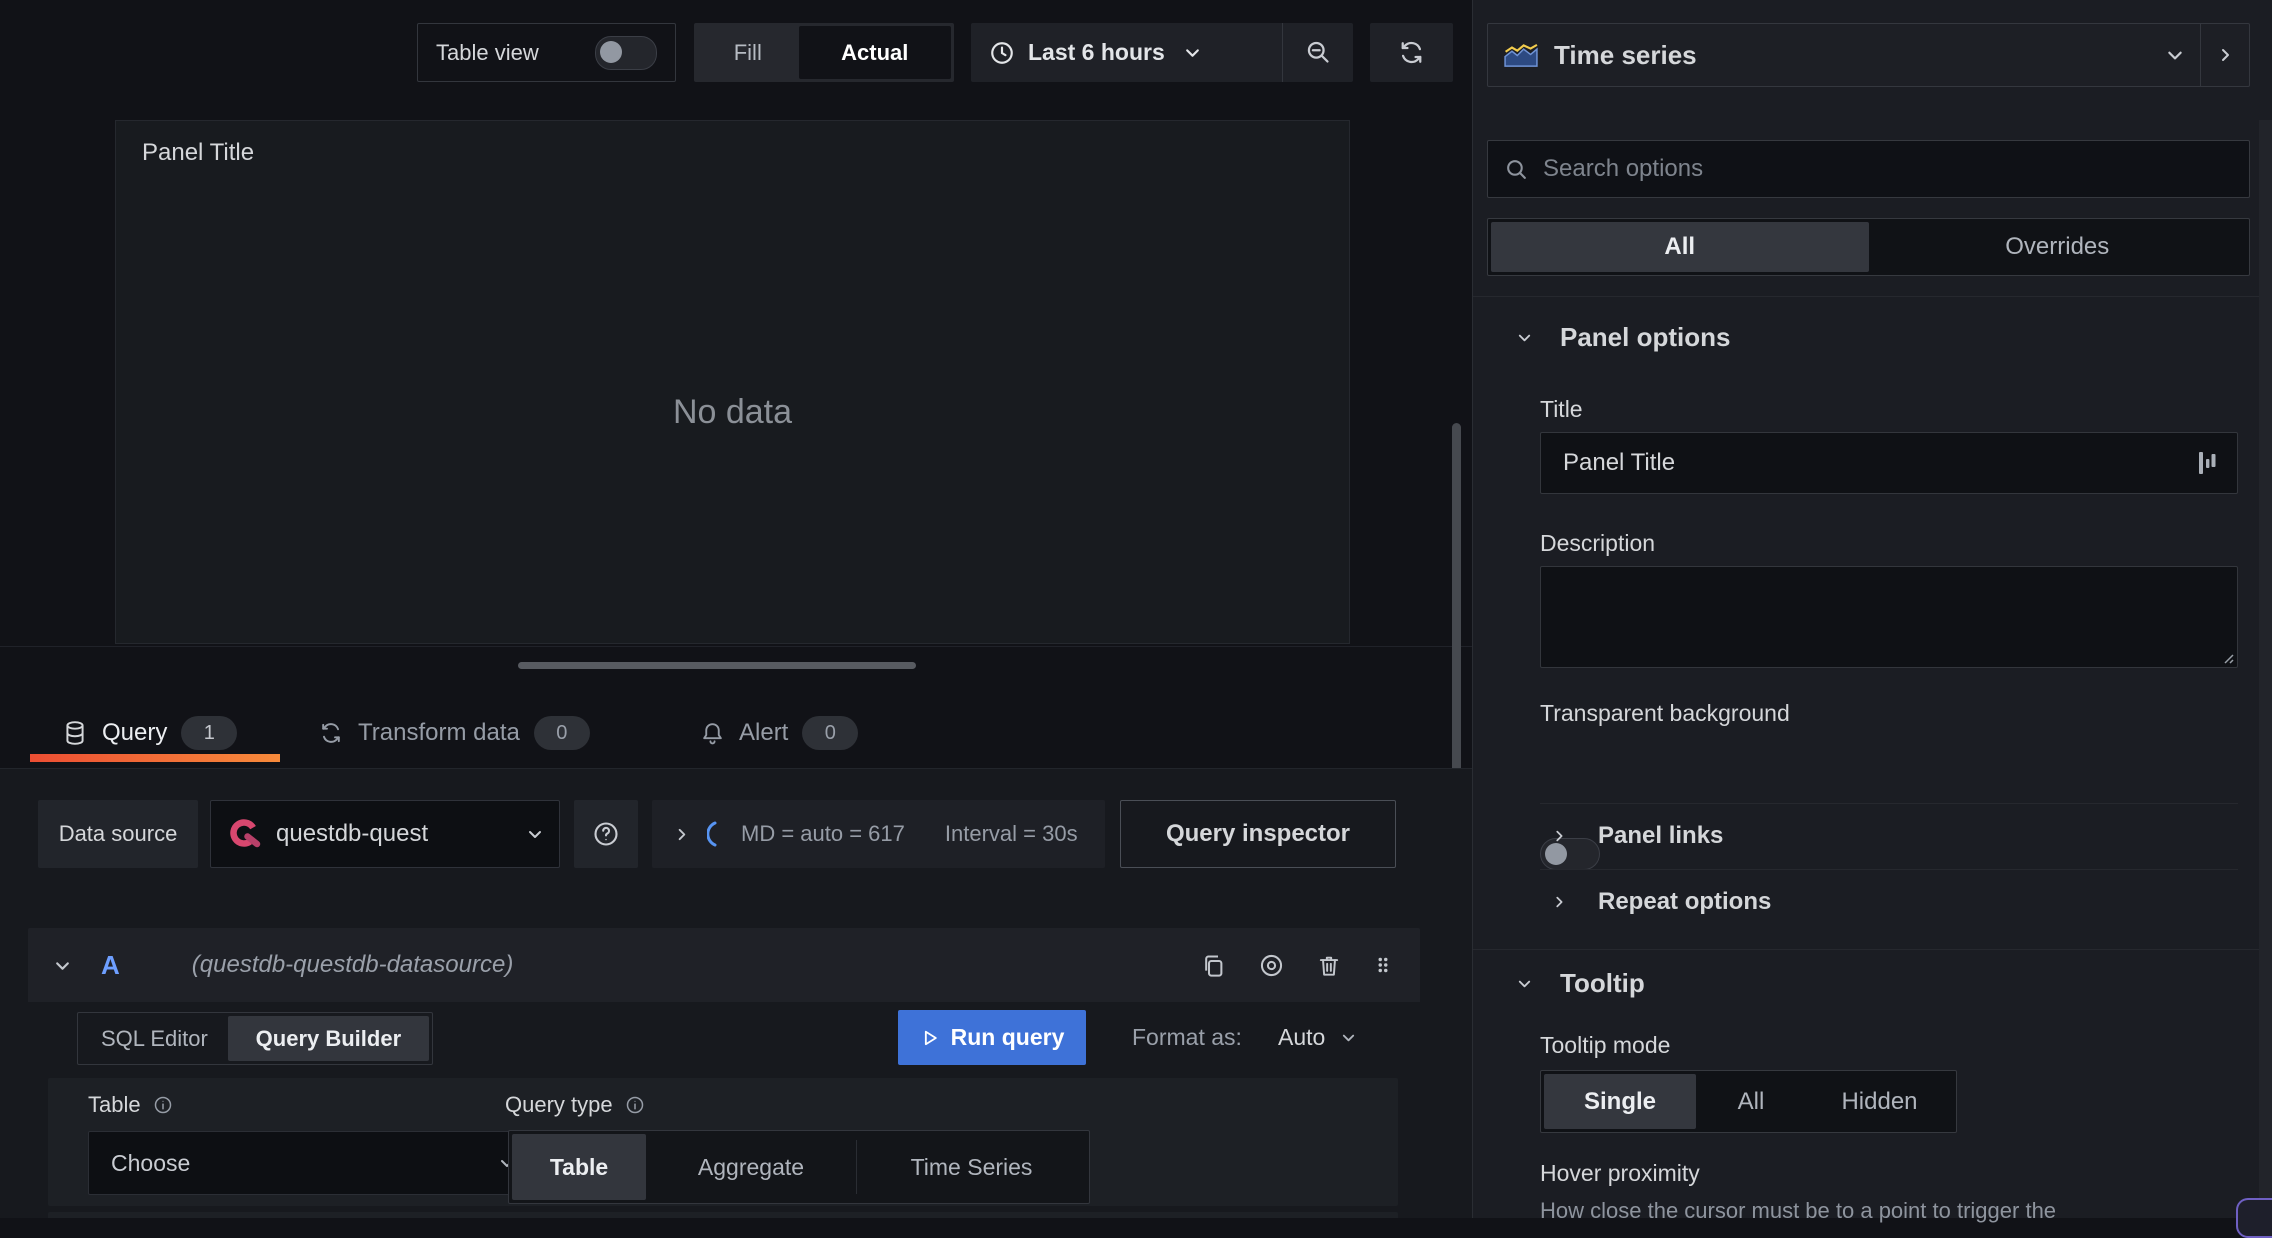 The image size is (2272, 1238). Describe the element at coordinates (1625, 54) in the screenshot. I see `visualization-name: Time series` at that location.